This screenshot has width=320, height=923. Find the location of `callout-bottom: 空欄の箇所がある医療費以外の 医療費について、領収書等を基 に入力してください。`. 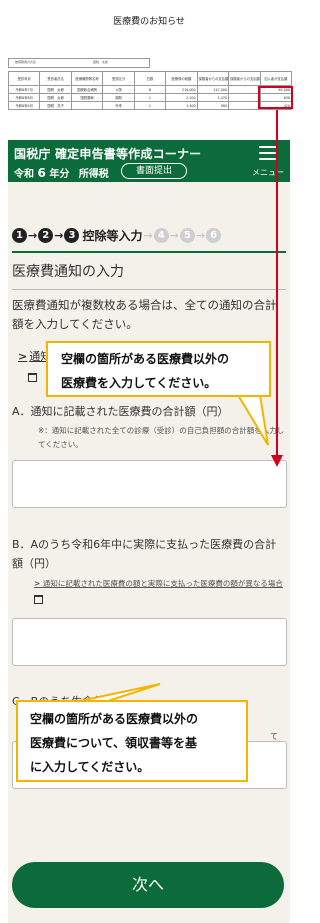

callout-bottom: 空欄の箇所がある医療費以外の 医療費について、領収書等を基 に入力してください。 is located at coordinates (132, 741).